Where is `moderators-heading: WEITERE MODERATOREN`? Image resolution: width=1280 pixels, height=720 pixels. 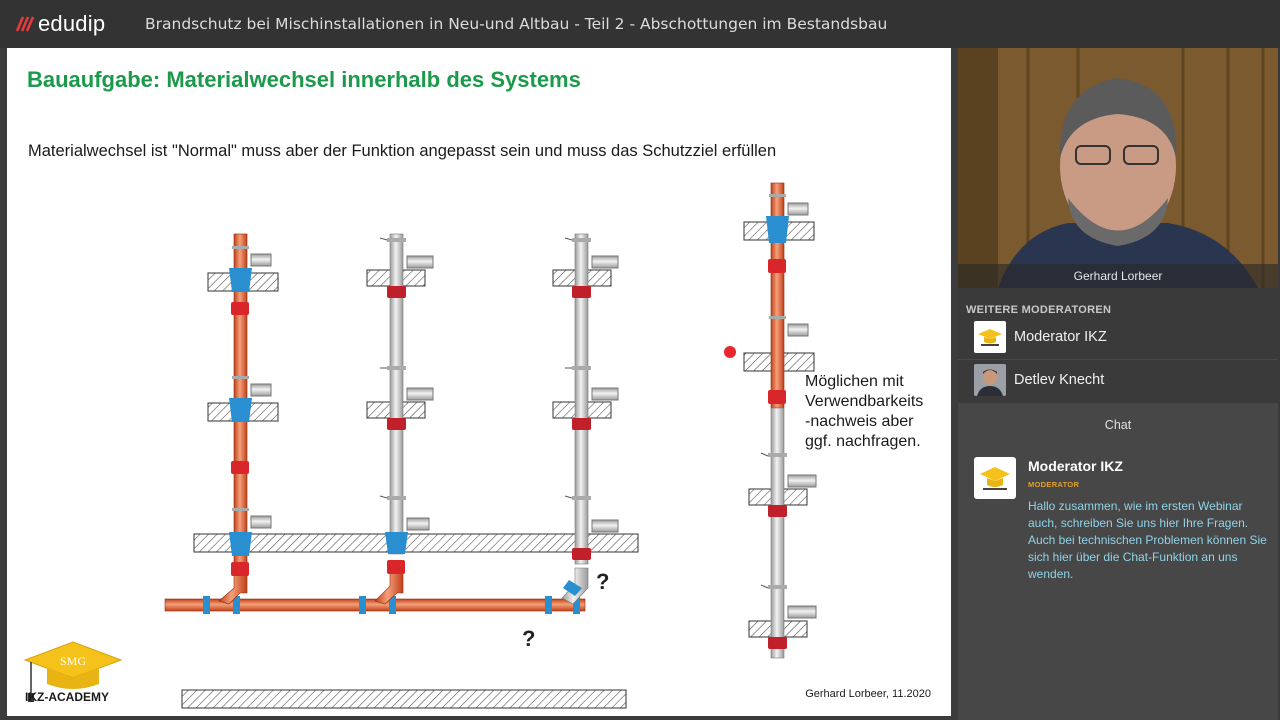 moderators-heading: WEITERE MODERATOREN is located at coordinates (1039, 310).